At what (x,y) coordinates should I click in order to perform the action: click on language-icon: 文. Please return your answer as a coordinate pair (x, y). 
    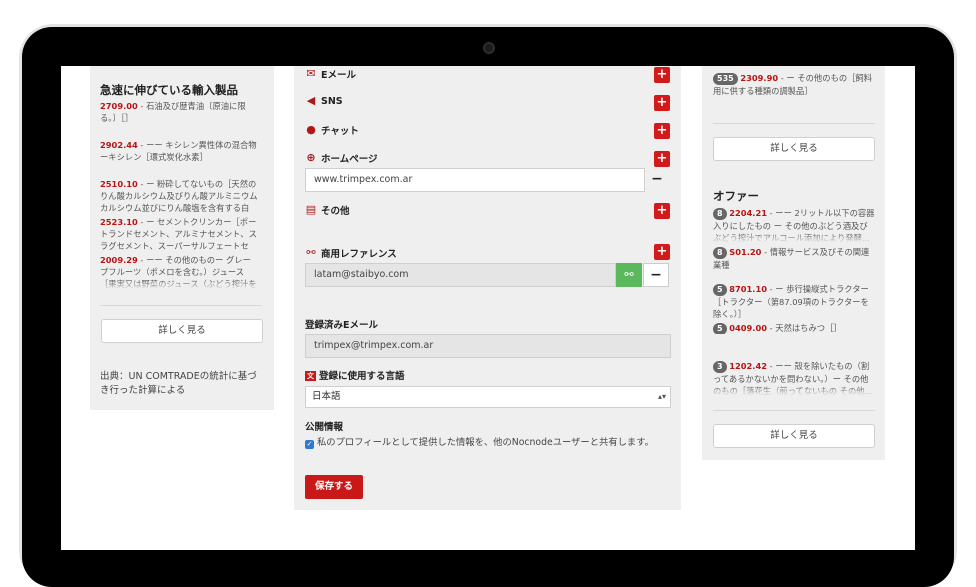
    Looking at the image, I should click on (310, 376).